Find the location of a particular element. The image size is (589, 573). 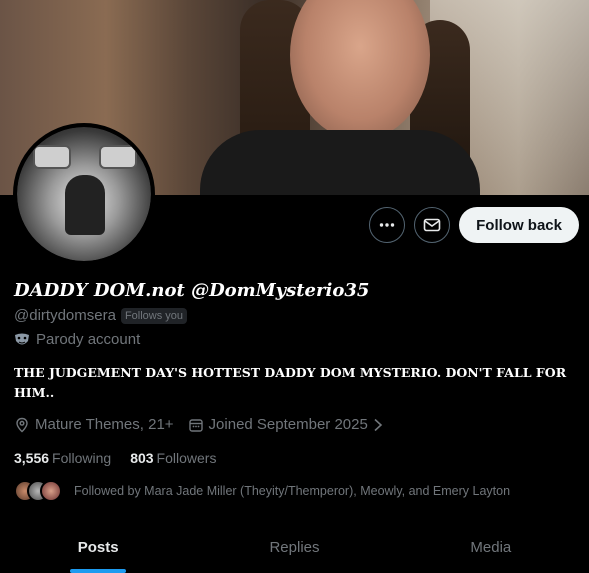

parody-text: Parody account is located at coordinates (88, 339).